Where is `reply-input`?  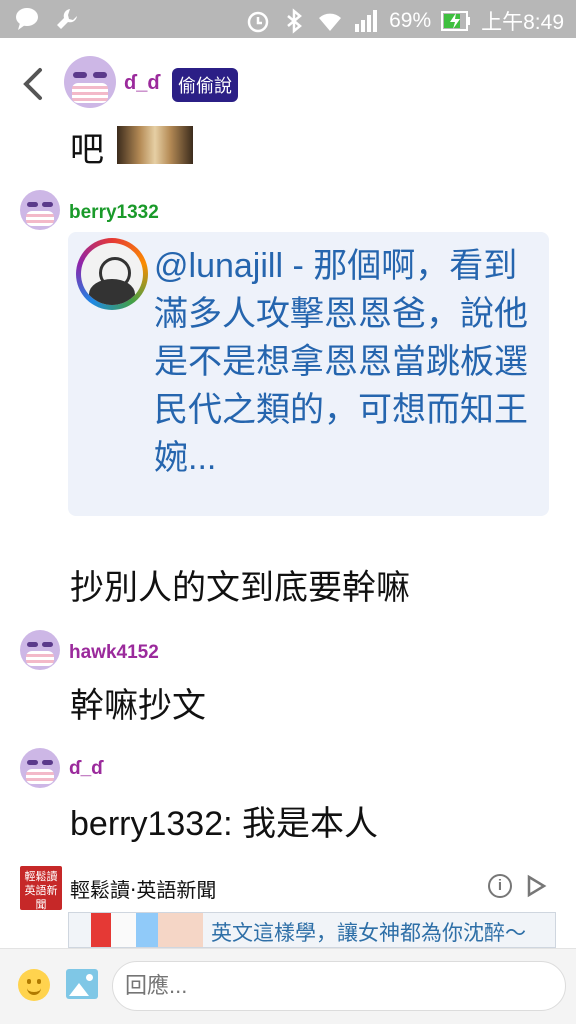
reply-input is located at coordinates (339, 986).